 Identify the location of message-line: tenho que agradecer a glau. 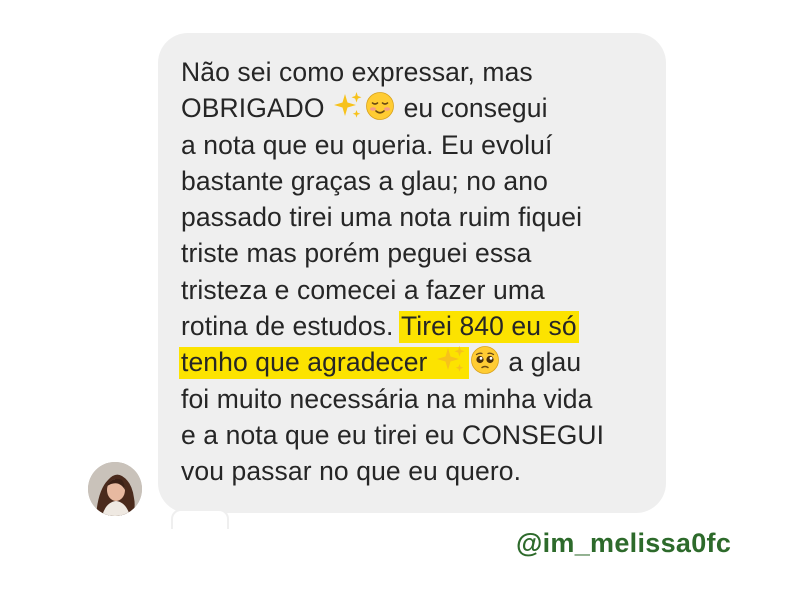
(415, 362).